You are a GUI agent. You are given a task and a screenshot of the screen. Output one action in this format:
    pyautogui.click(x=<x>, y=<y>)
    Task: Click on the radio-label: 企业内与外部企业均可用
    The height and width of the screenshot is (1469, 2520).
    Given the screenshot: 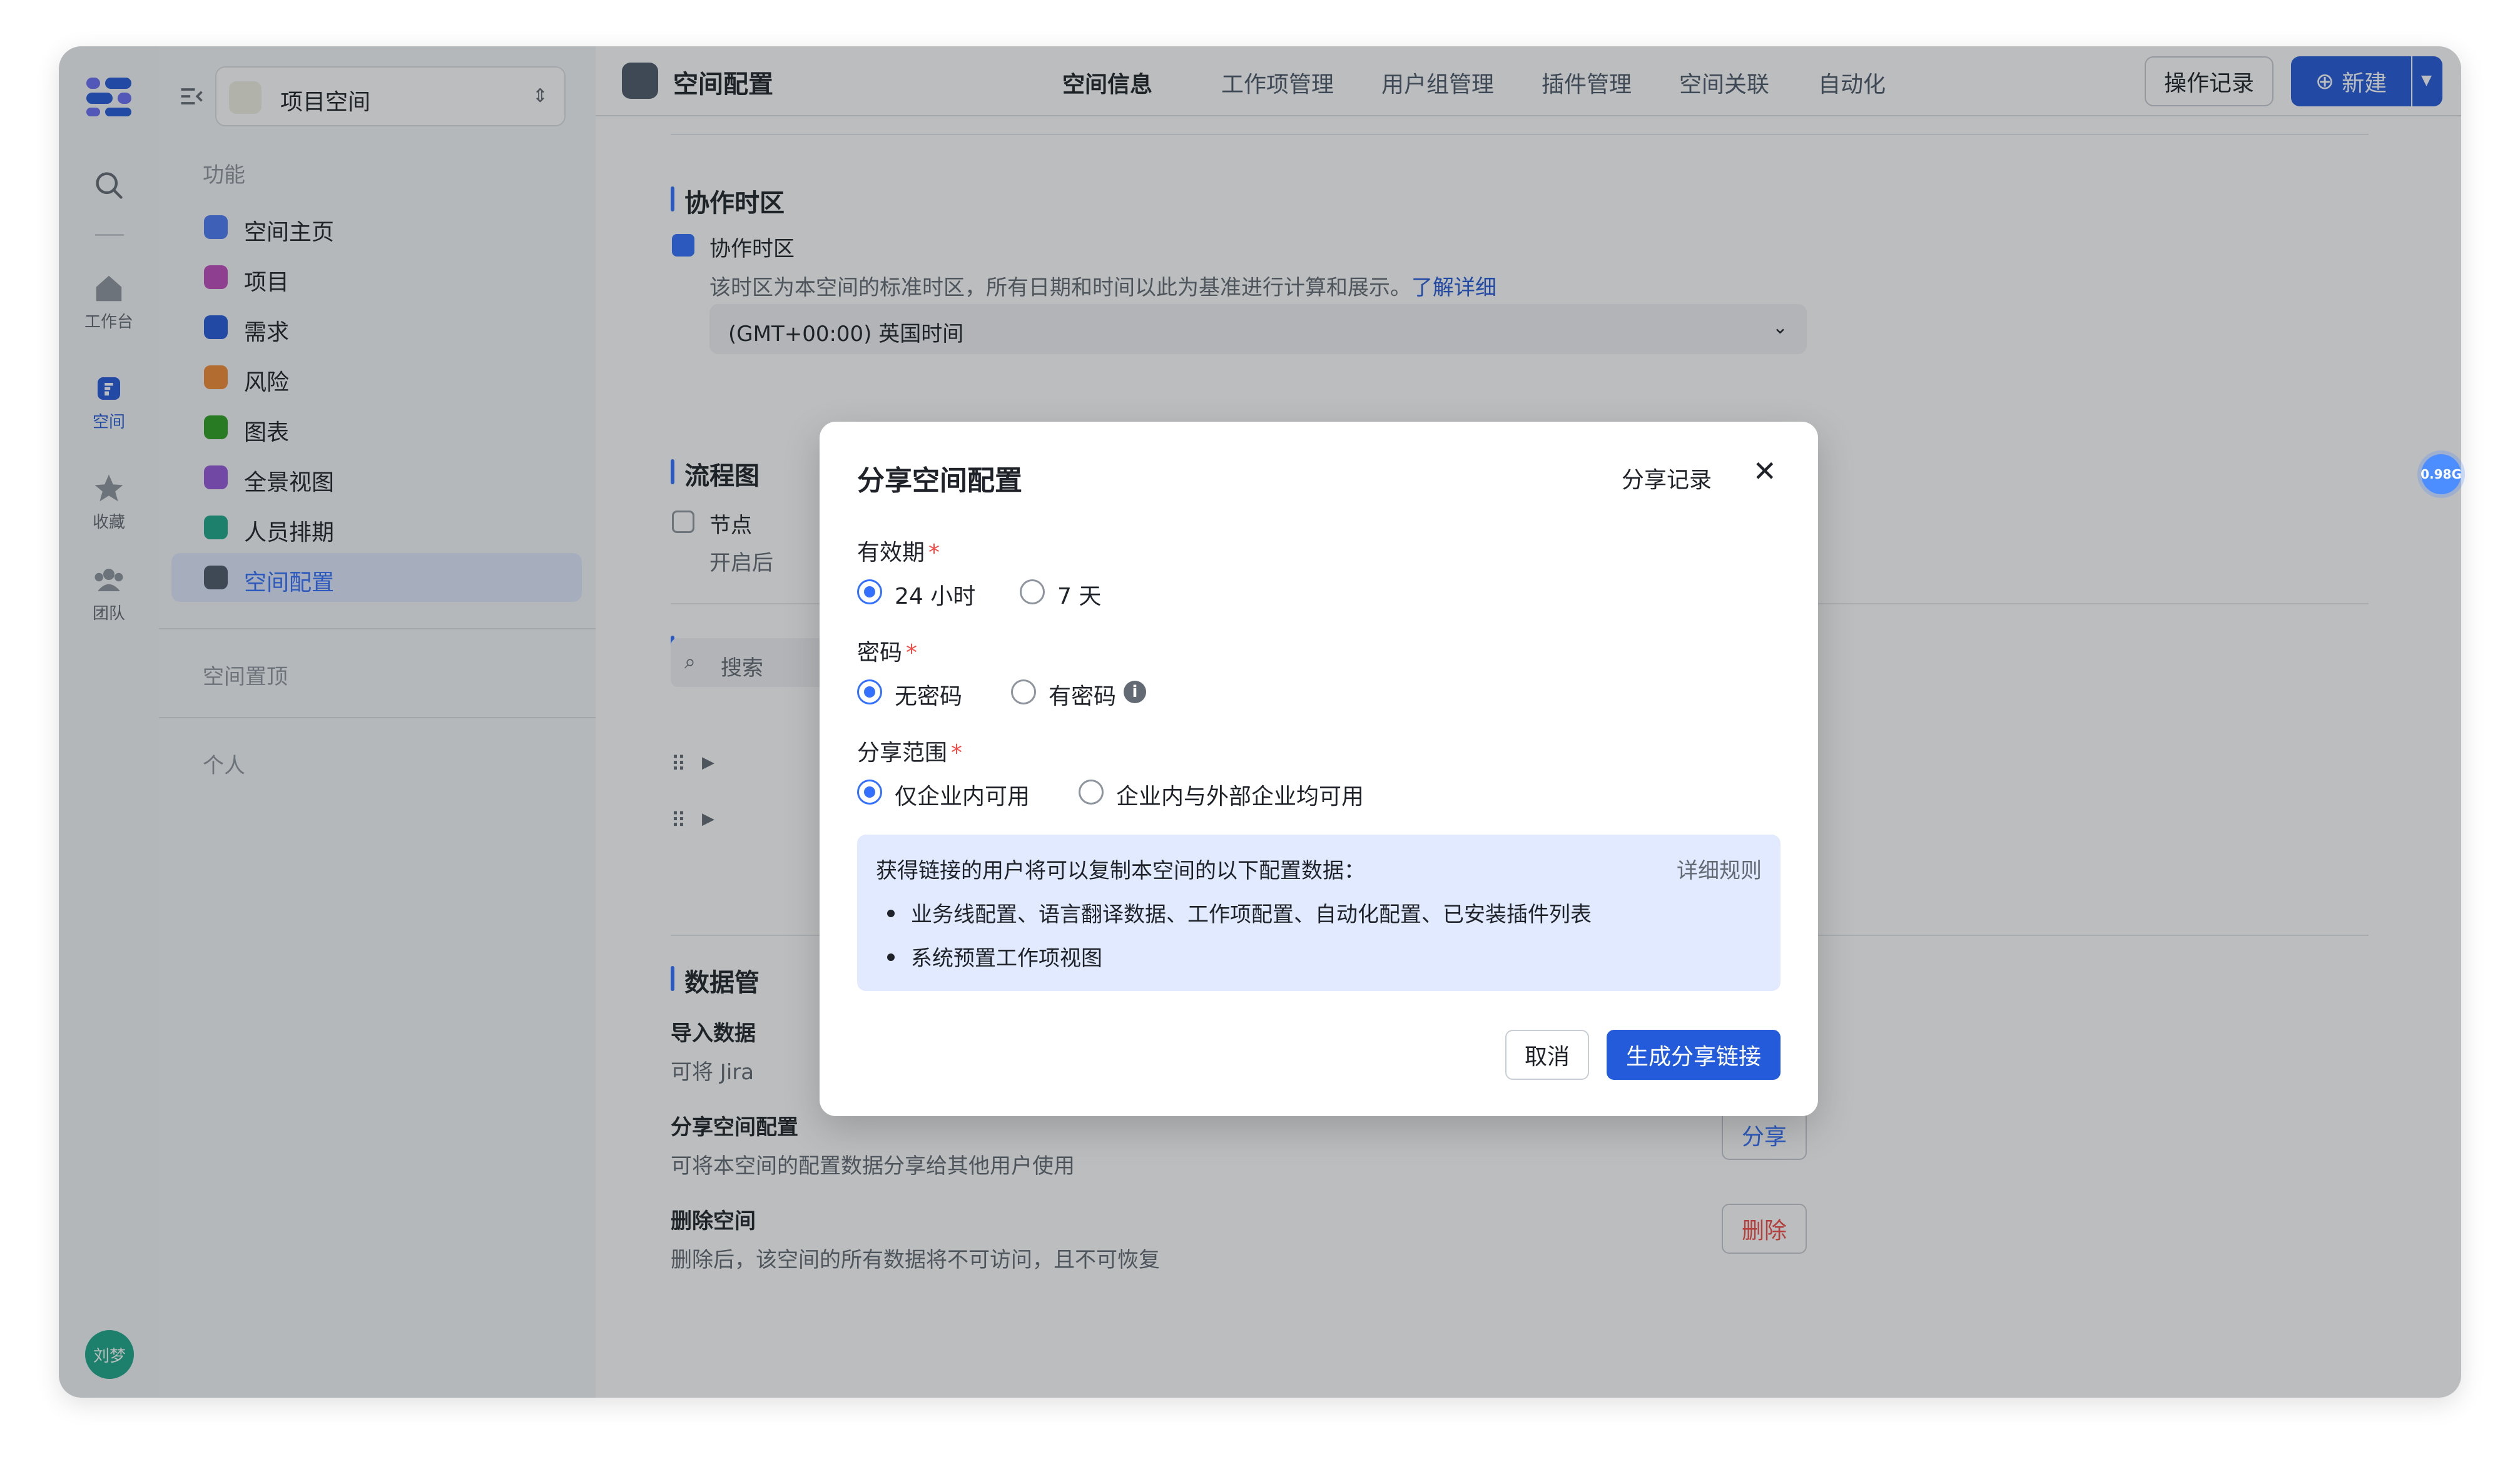 What is the action you would take?
    pyautogui.click(x=1240, y=797)
    